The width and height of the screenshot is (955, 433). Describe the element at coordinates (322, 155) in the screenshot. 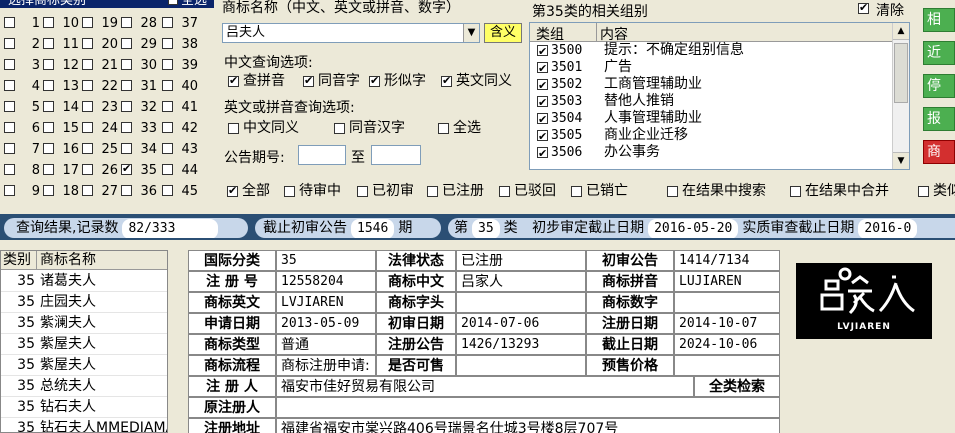

I see `gazette-from-input` at that location.